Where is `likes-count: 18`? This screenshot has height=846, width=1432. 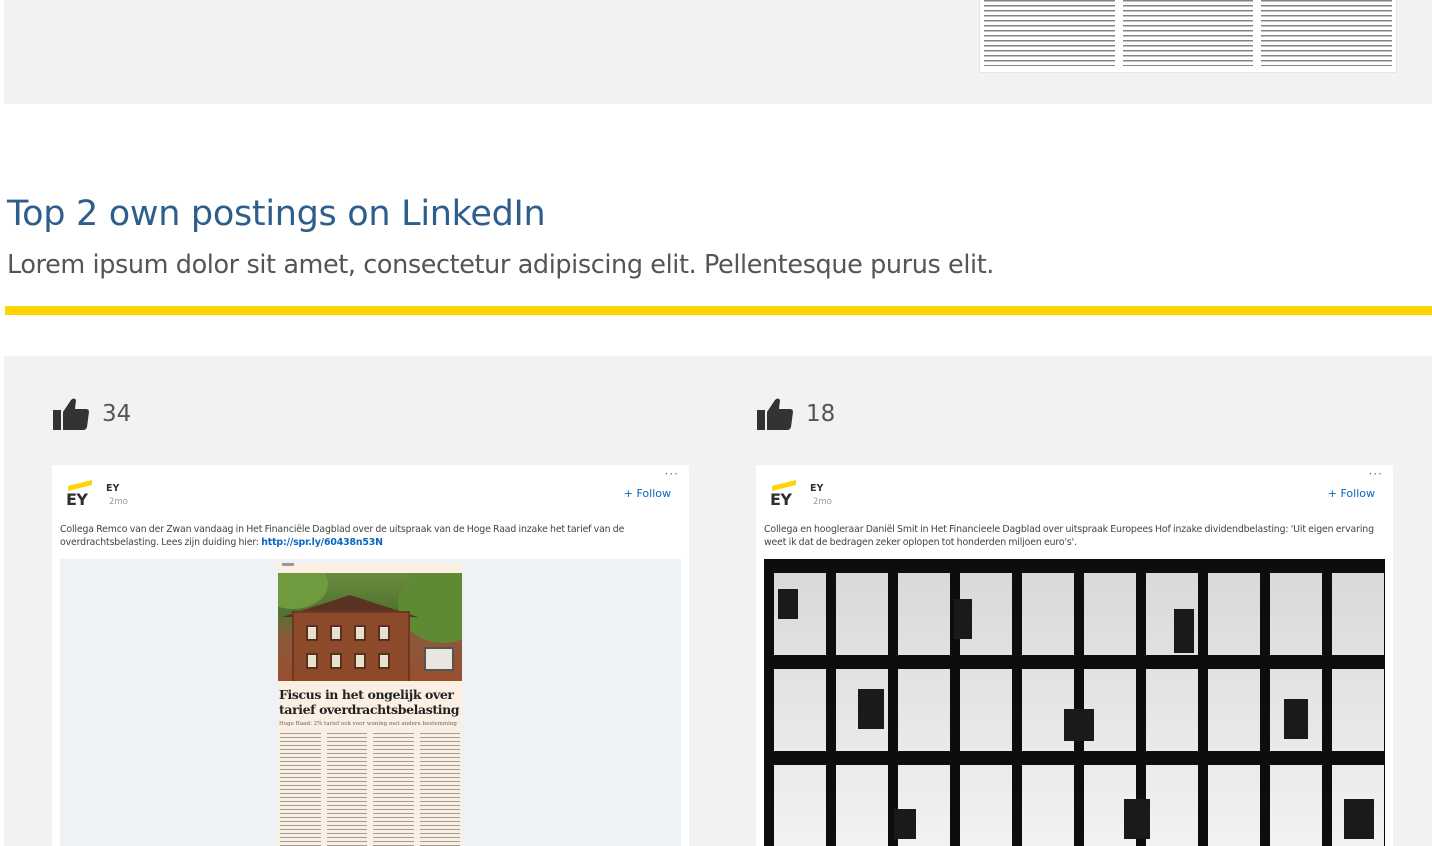
likes-count: 18 is located at coordinates (821, 414).